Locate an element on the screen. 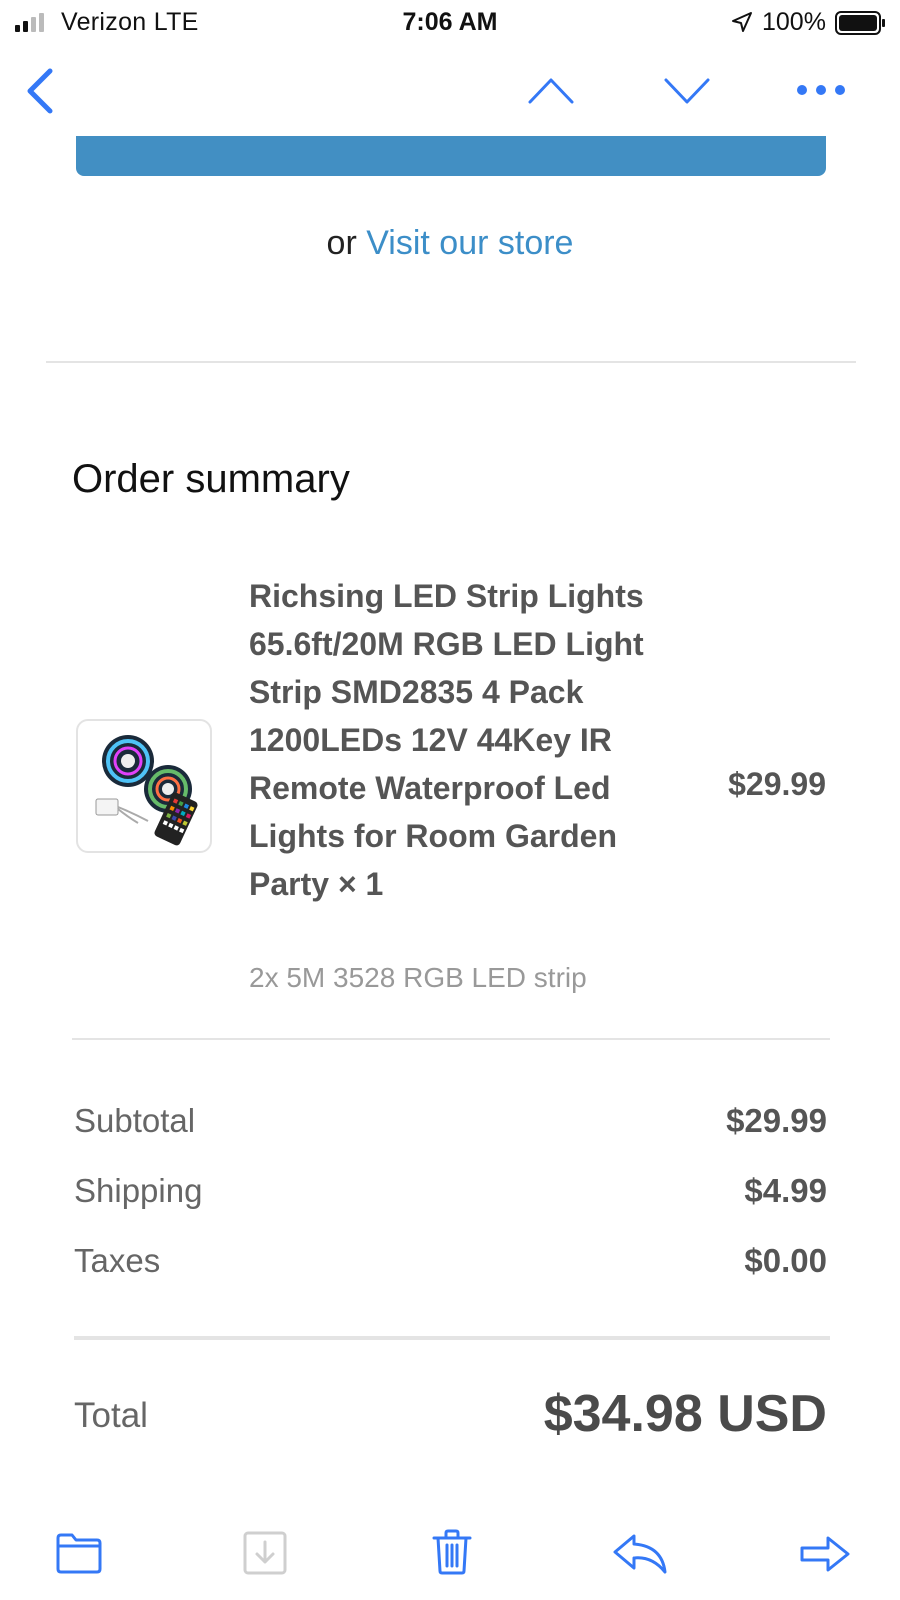 This screenshot has height=1600, width=900. cta-button is located at coordinates (451, 156).